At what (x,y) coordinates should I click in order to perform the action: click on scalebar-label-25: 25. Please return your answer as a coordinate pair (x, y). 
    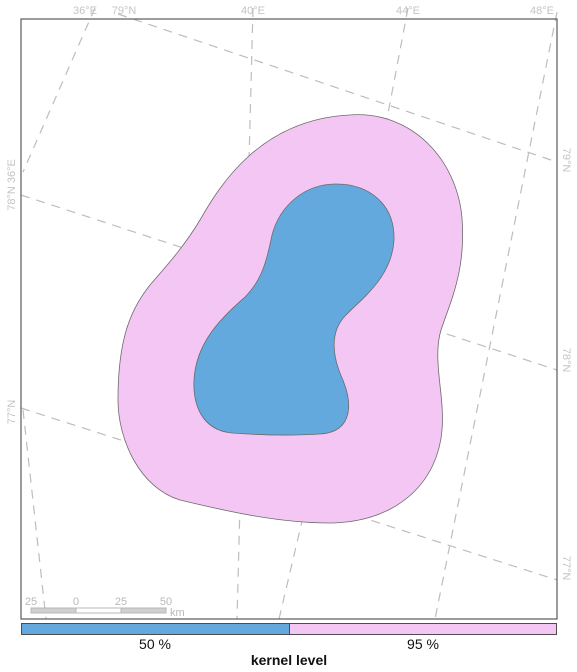
    Looking at the image, I should click on (121, 602).